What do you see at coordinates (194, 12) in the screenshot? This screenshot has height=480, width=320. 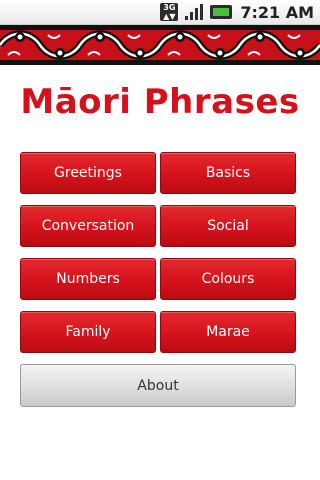 I see `signal-bars-icon` at bounding box center [194, 12].